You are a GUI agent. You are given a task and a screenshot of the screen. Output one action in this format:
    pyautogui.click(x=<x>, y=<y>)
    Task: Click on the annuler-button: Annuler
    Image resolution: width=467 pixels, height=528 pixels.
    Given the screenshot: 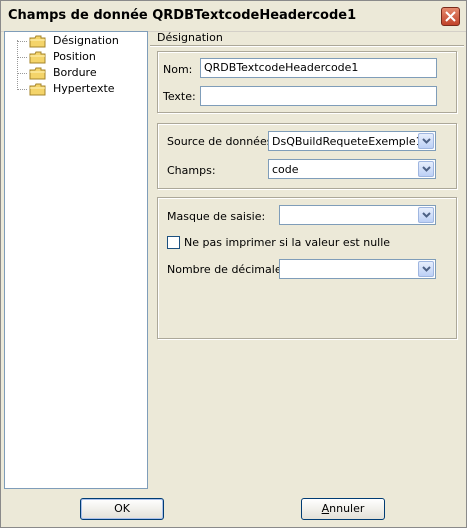 What is the action you would take?
    pyautogui.click(x=343, y=509)
    